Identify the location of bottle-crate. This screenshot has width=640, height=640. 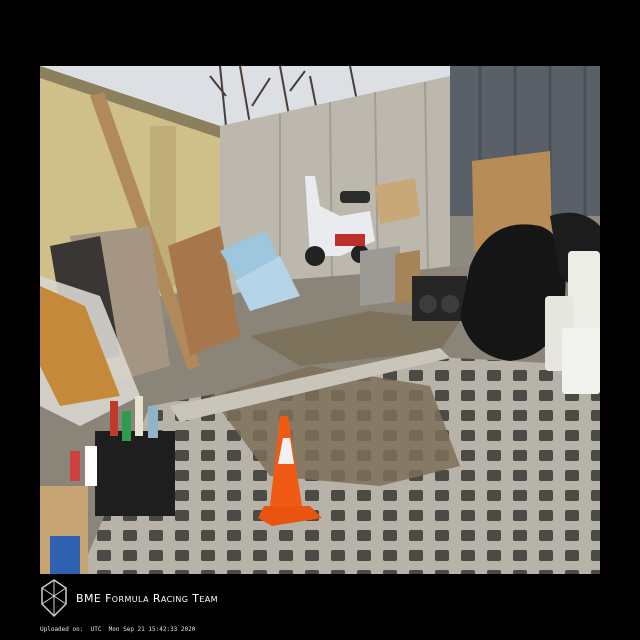
(135, 473).